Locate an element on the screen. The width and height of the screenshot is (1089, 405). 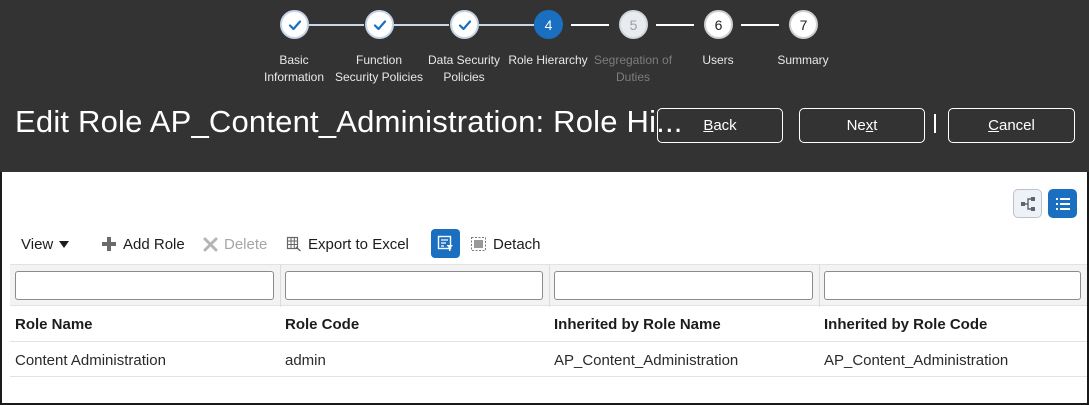
train-step-users: 6 is located at coordinates (718, 24).